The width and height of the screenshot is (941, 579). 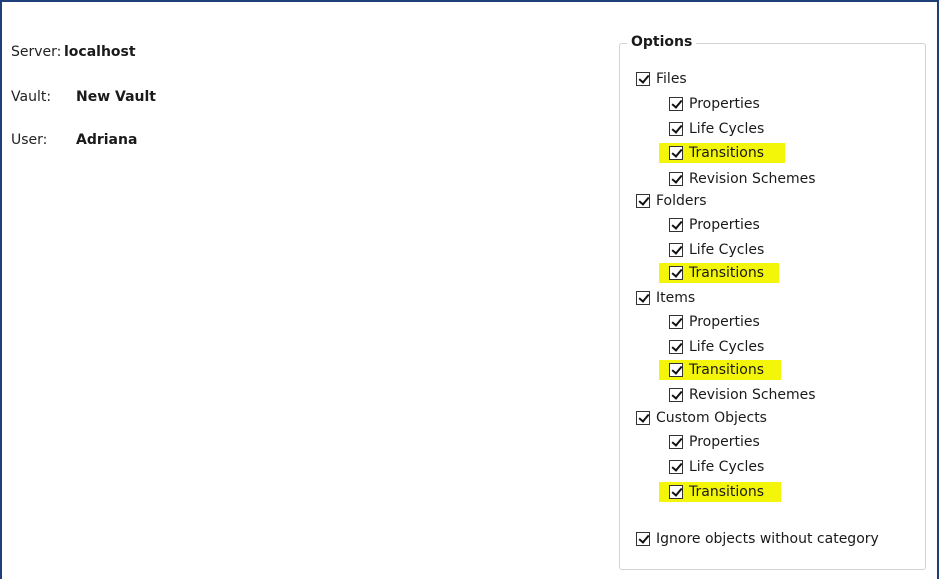 What do you see at coordinates (727, 467) in the screenshot?
I see `custom-objects-life-cycles-label: Life Cycles` at bounding box center [727, 467].